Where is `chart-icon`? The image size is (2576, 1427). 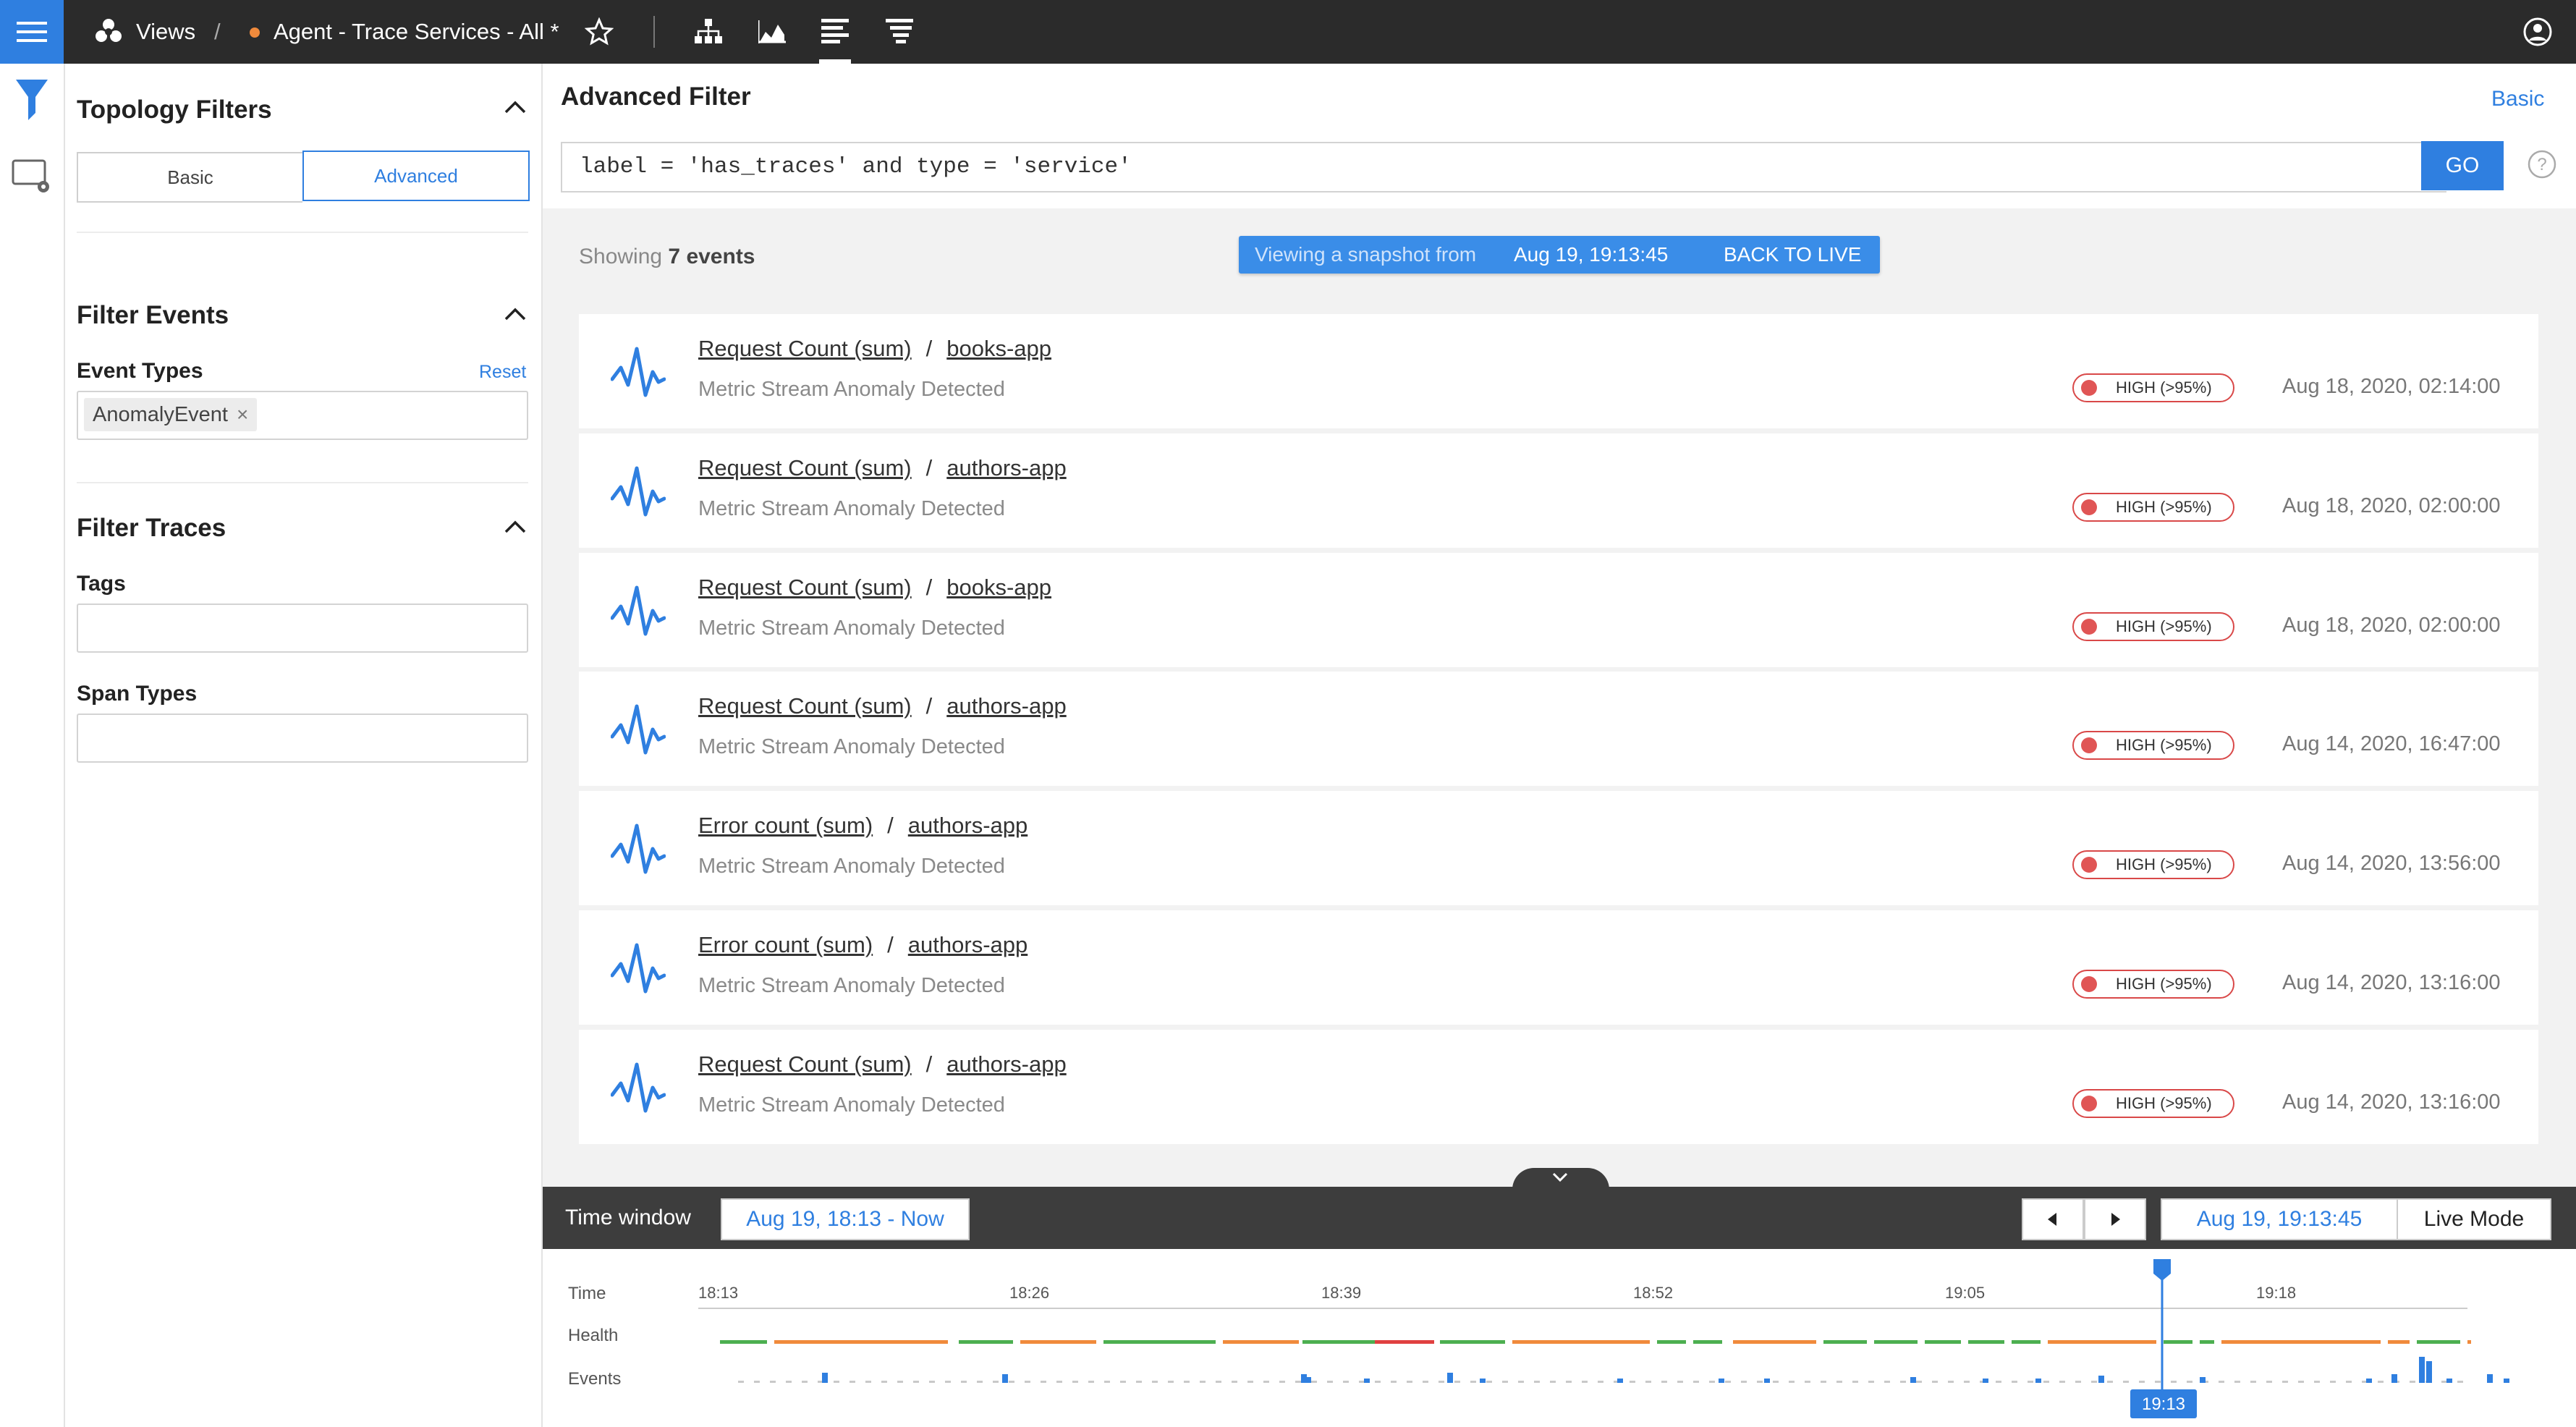 chart-icon is located at coordinates (772, 31).